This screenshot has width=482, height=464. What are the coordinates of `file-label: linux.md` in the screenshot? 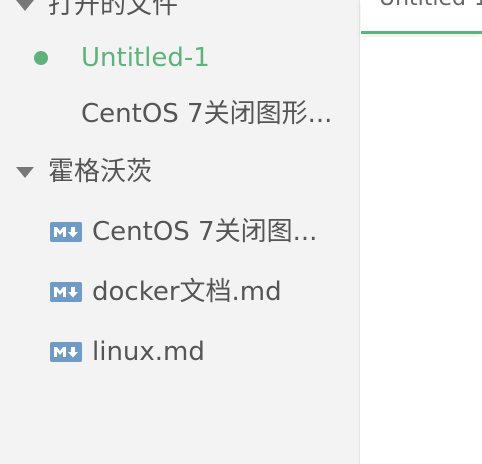 It's located at (148, 352).